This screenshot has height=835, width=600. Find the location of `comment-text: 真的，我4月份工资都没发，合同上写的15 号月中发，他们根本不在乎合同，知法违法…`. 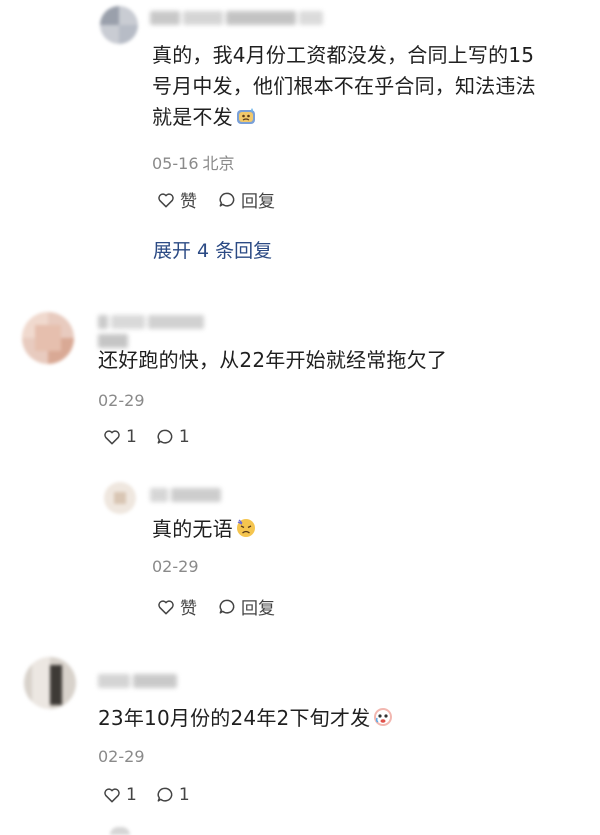

comment-text: 真的，我4月份工资都没发，合同上写的15 号月中发，他们根本不在乎合同，知法违法… is located at coordinates (344, 86).